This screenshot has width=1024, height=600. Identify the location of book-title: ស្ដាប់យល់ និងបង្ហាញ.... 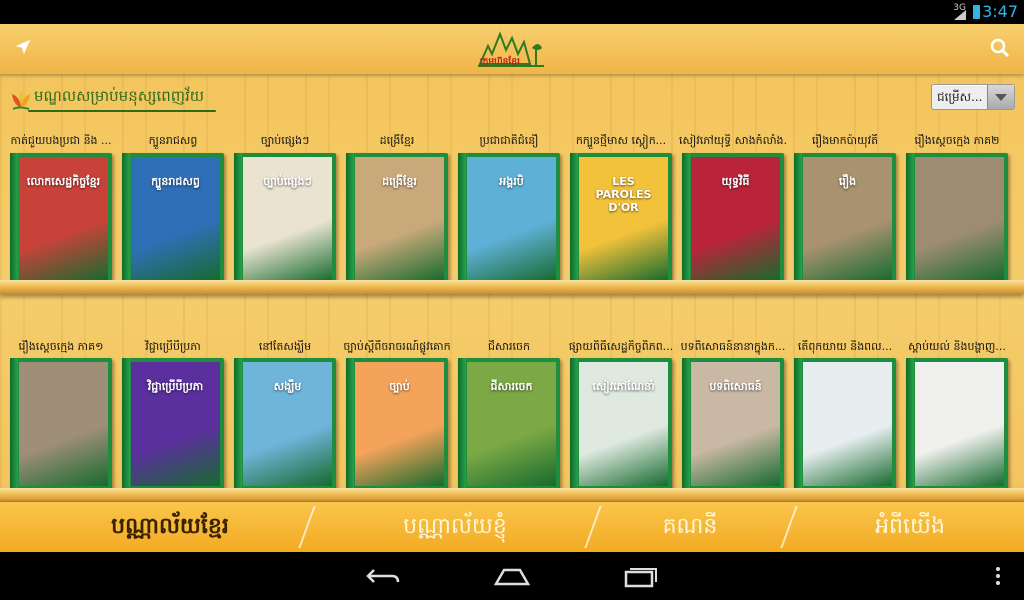
(957, 346).